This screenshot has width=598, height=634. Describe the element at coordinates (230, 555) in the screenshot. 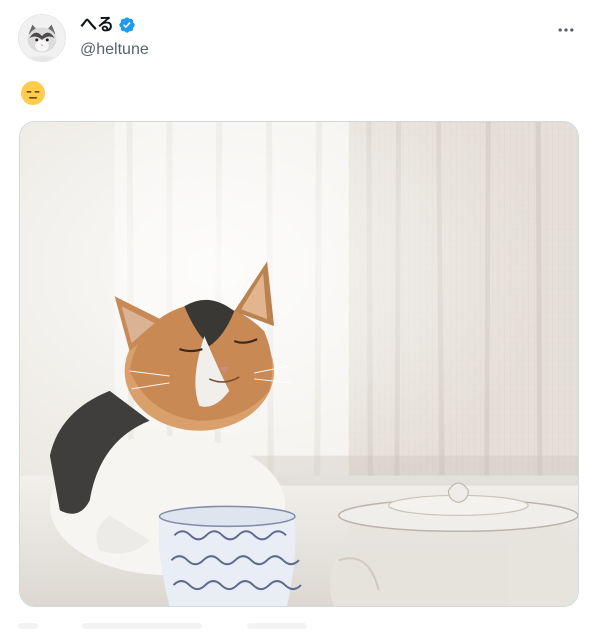

I see `teacup` at that location.